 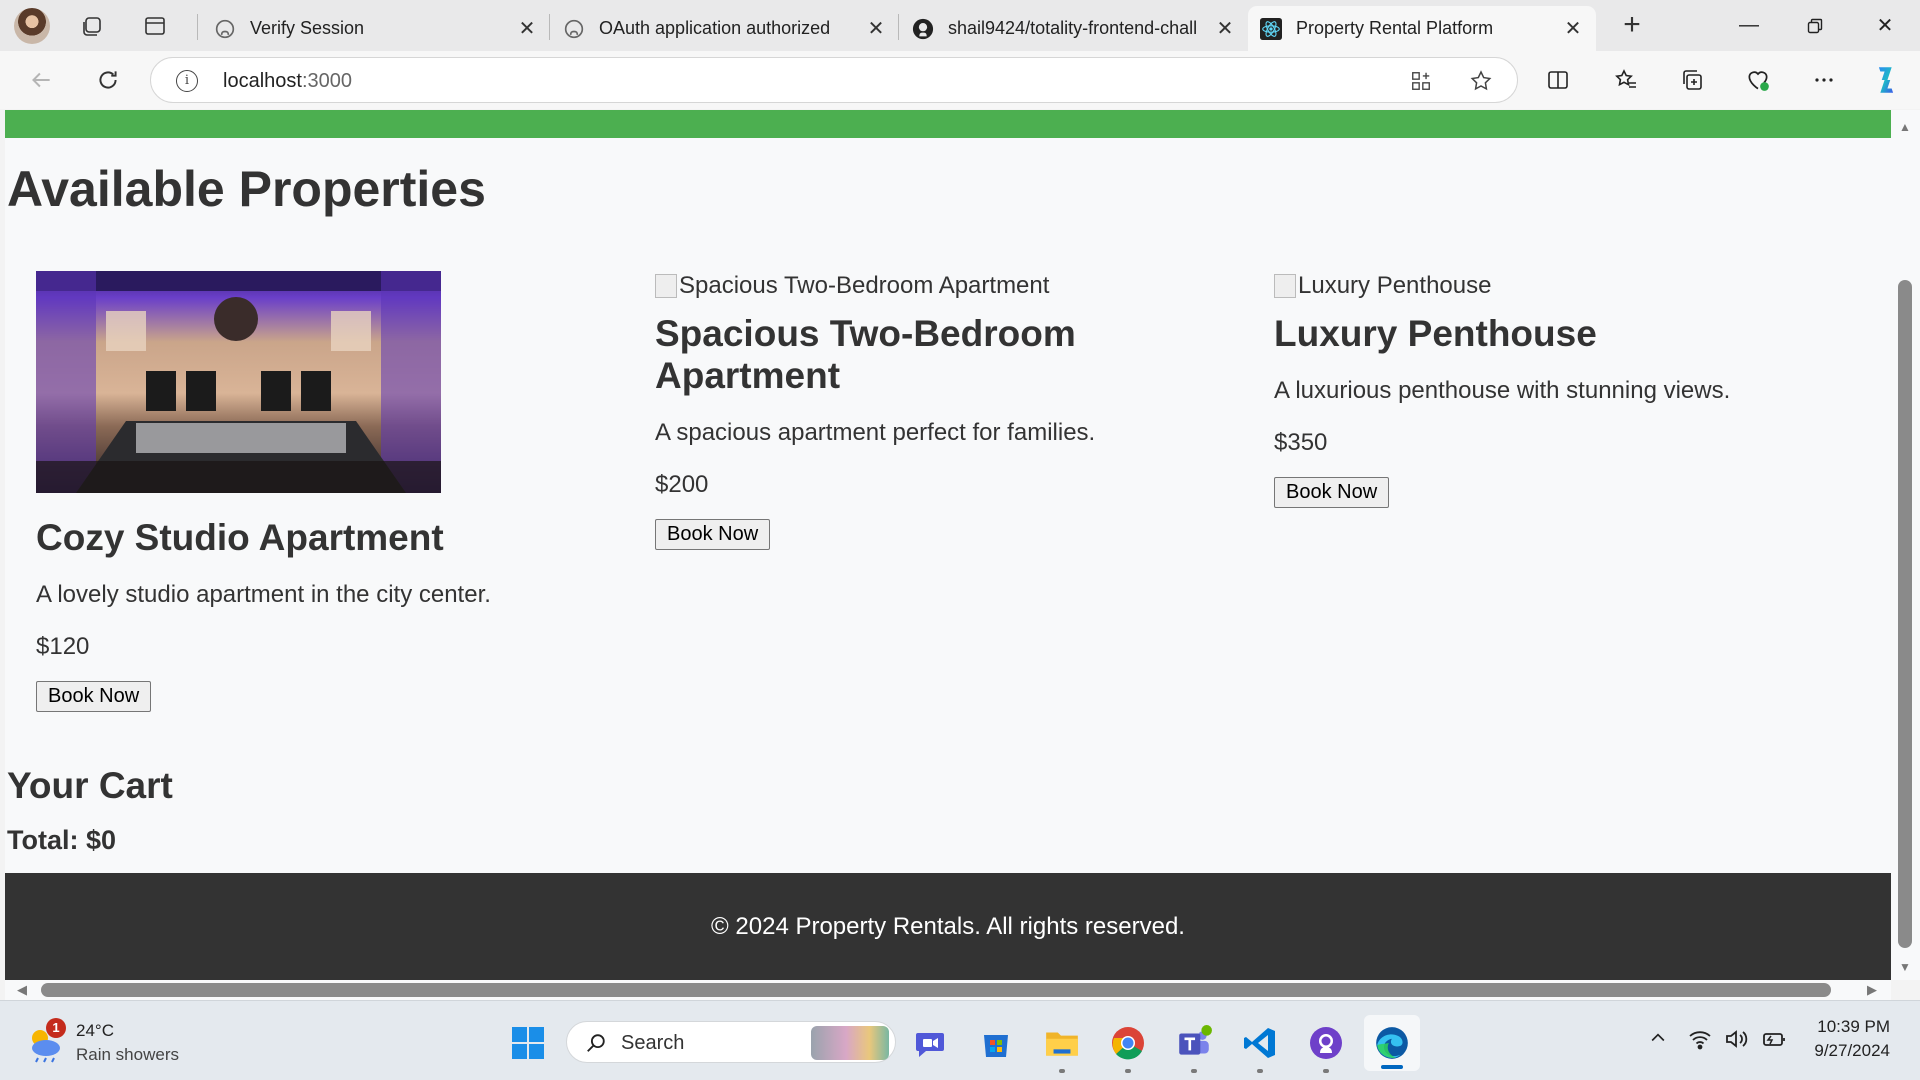 What do you see at coordinates (948, 124) in the screenshot?
I see `header-bar` at bounding box center [948, 124].